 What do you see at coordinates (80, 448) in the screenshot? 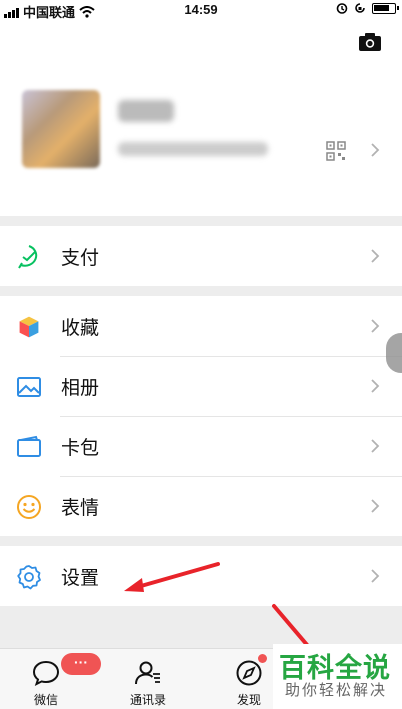
I see `menu-label-cards: 卡包` at bounding box center [80, 448].